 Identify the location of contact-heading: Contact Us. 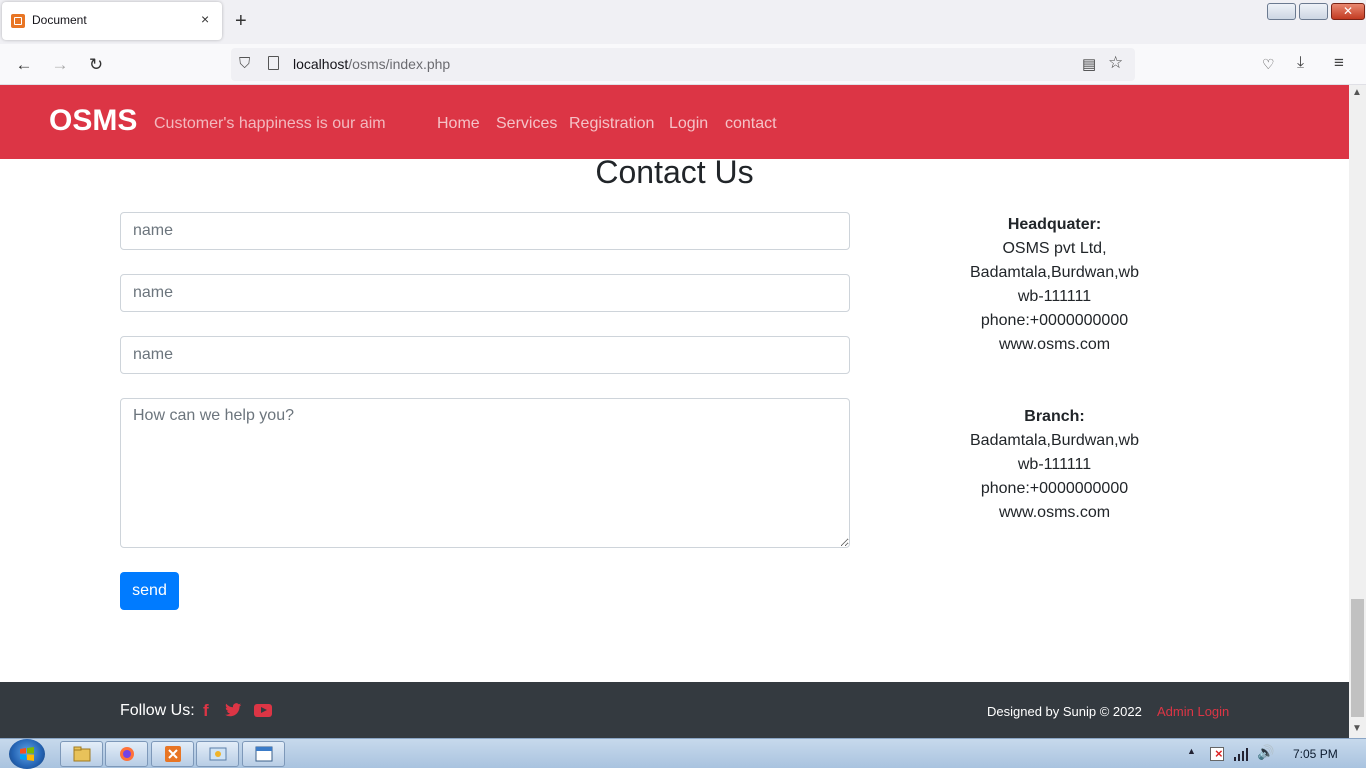
(674, 172).